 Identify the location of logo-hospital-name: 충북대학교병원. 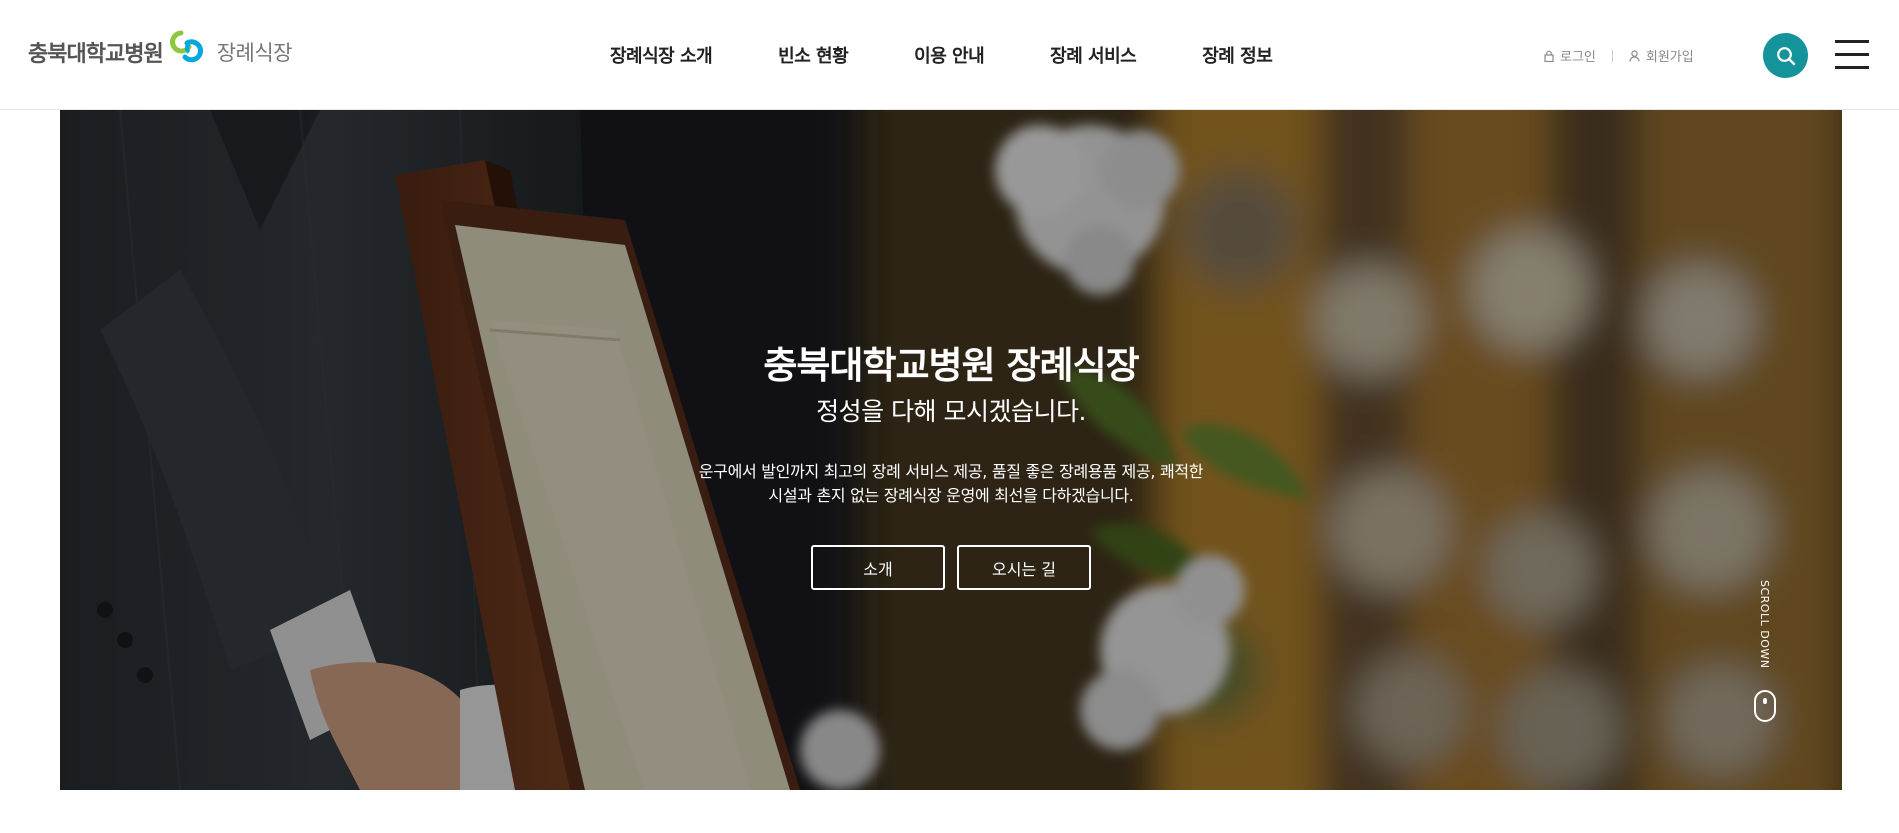
(96, 54).